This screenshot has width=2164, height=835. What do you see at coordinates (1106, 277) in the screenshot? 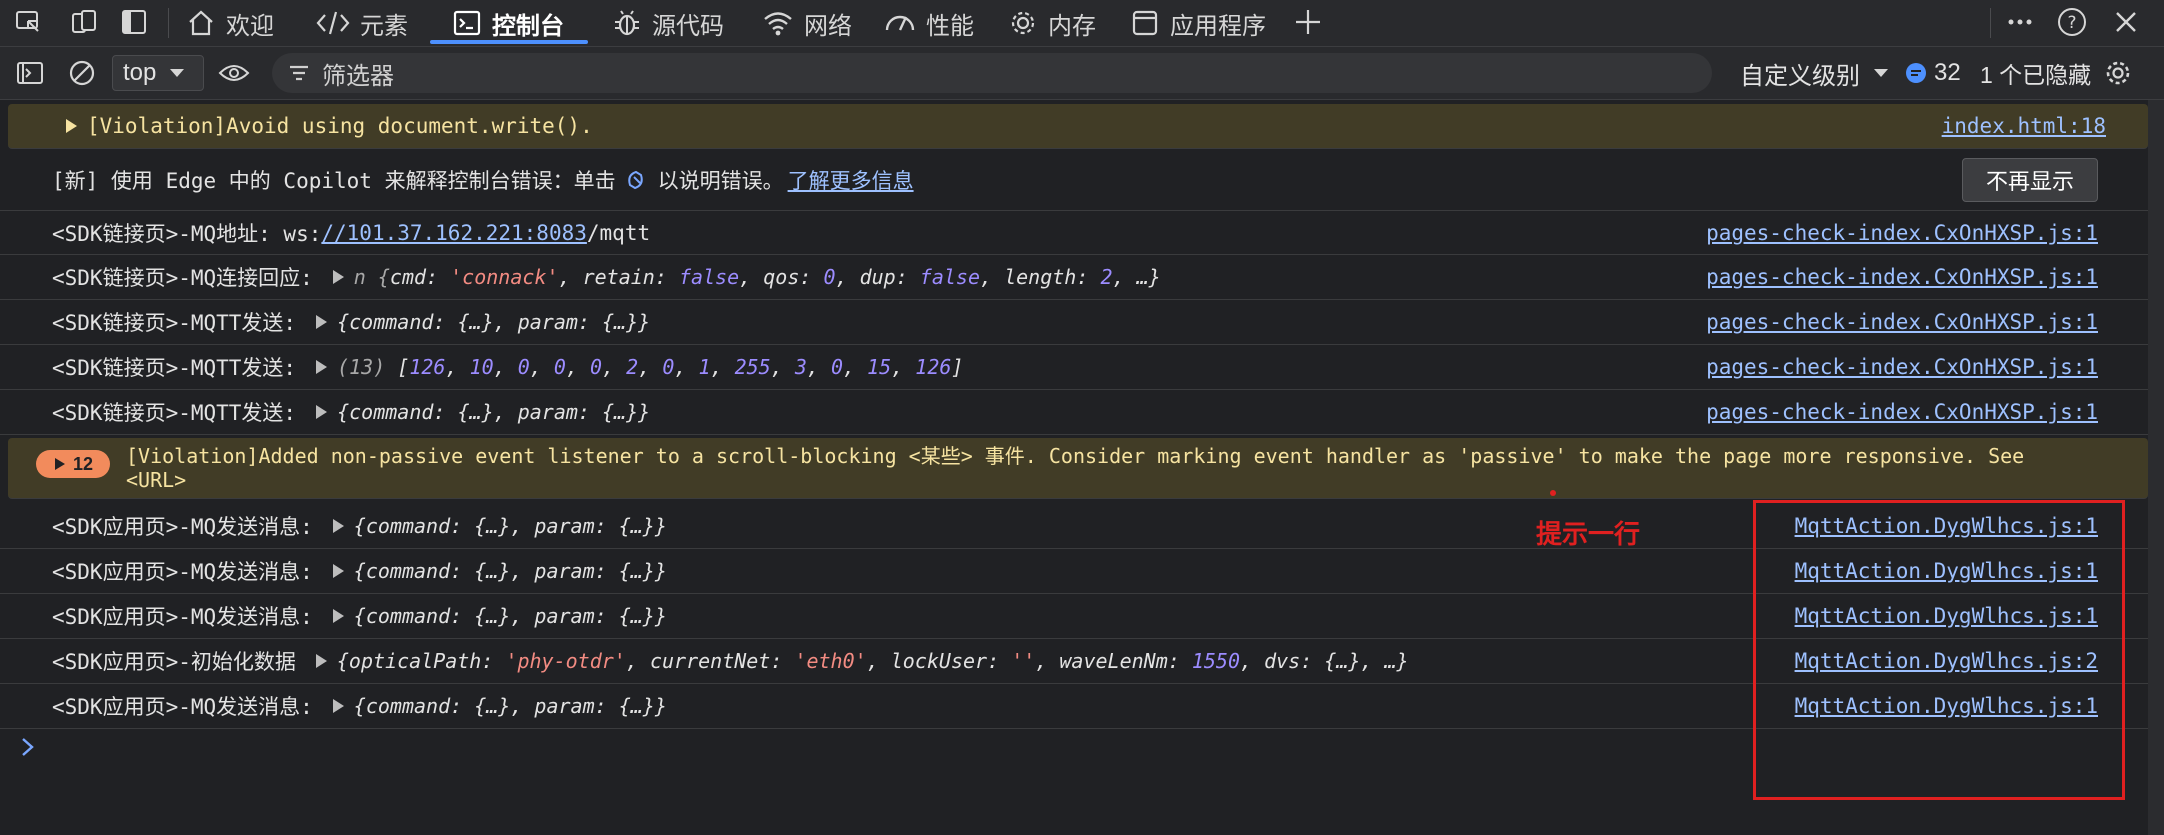
I see `obj-value: 2` at bounding box center [1106, 277].